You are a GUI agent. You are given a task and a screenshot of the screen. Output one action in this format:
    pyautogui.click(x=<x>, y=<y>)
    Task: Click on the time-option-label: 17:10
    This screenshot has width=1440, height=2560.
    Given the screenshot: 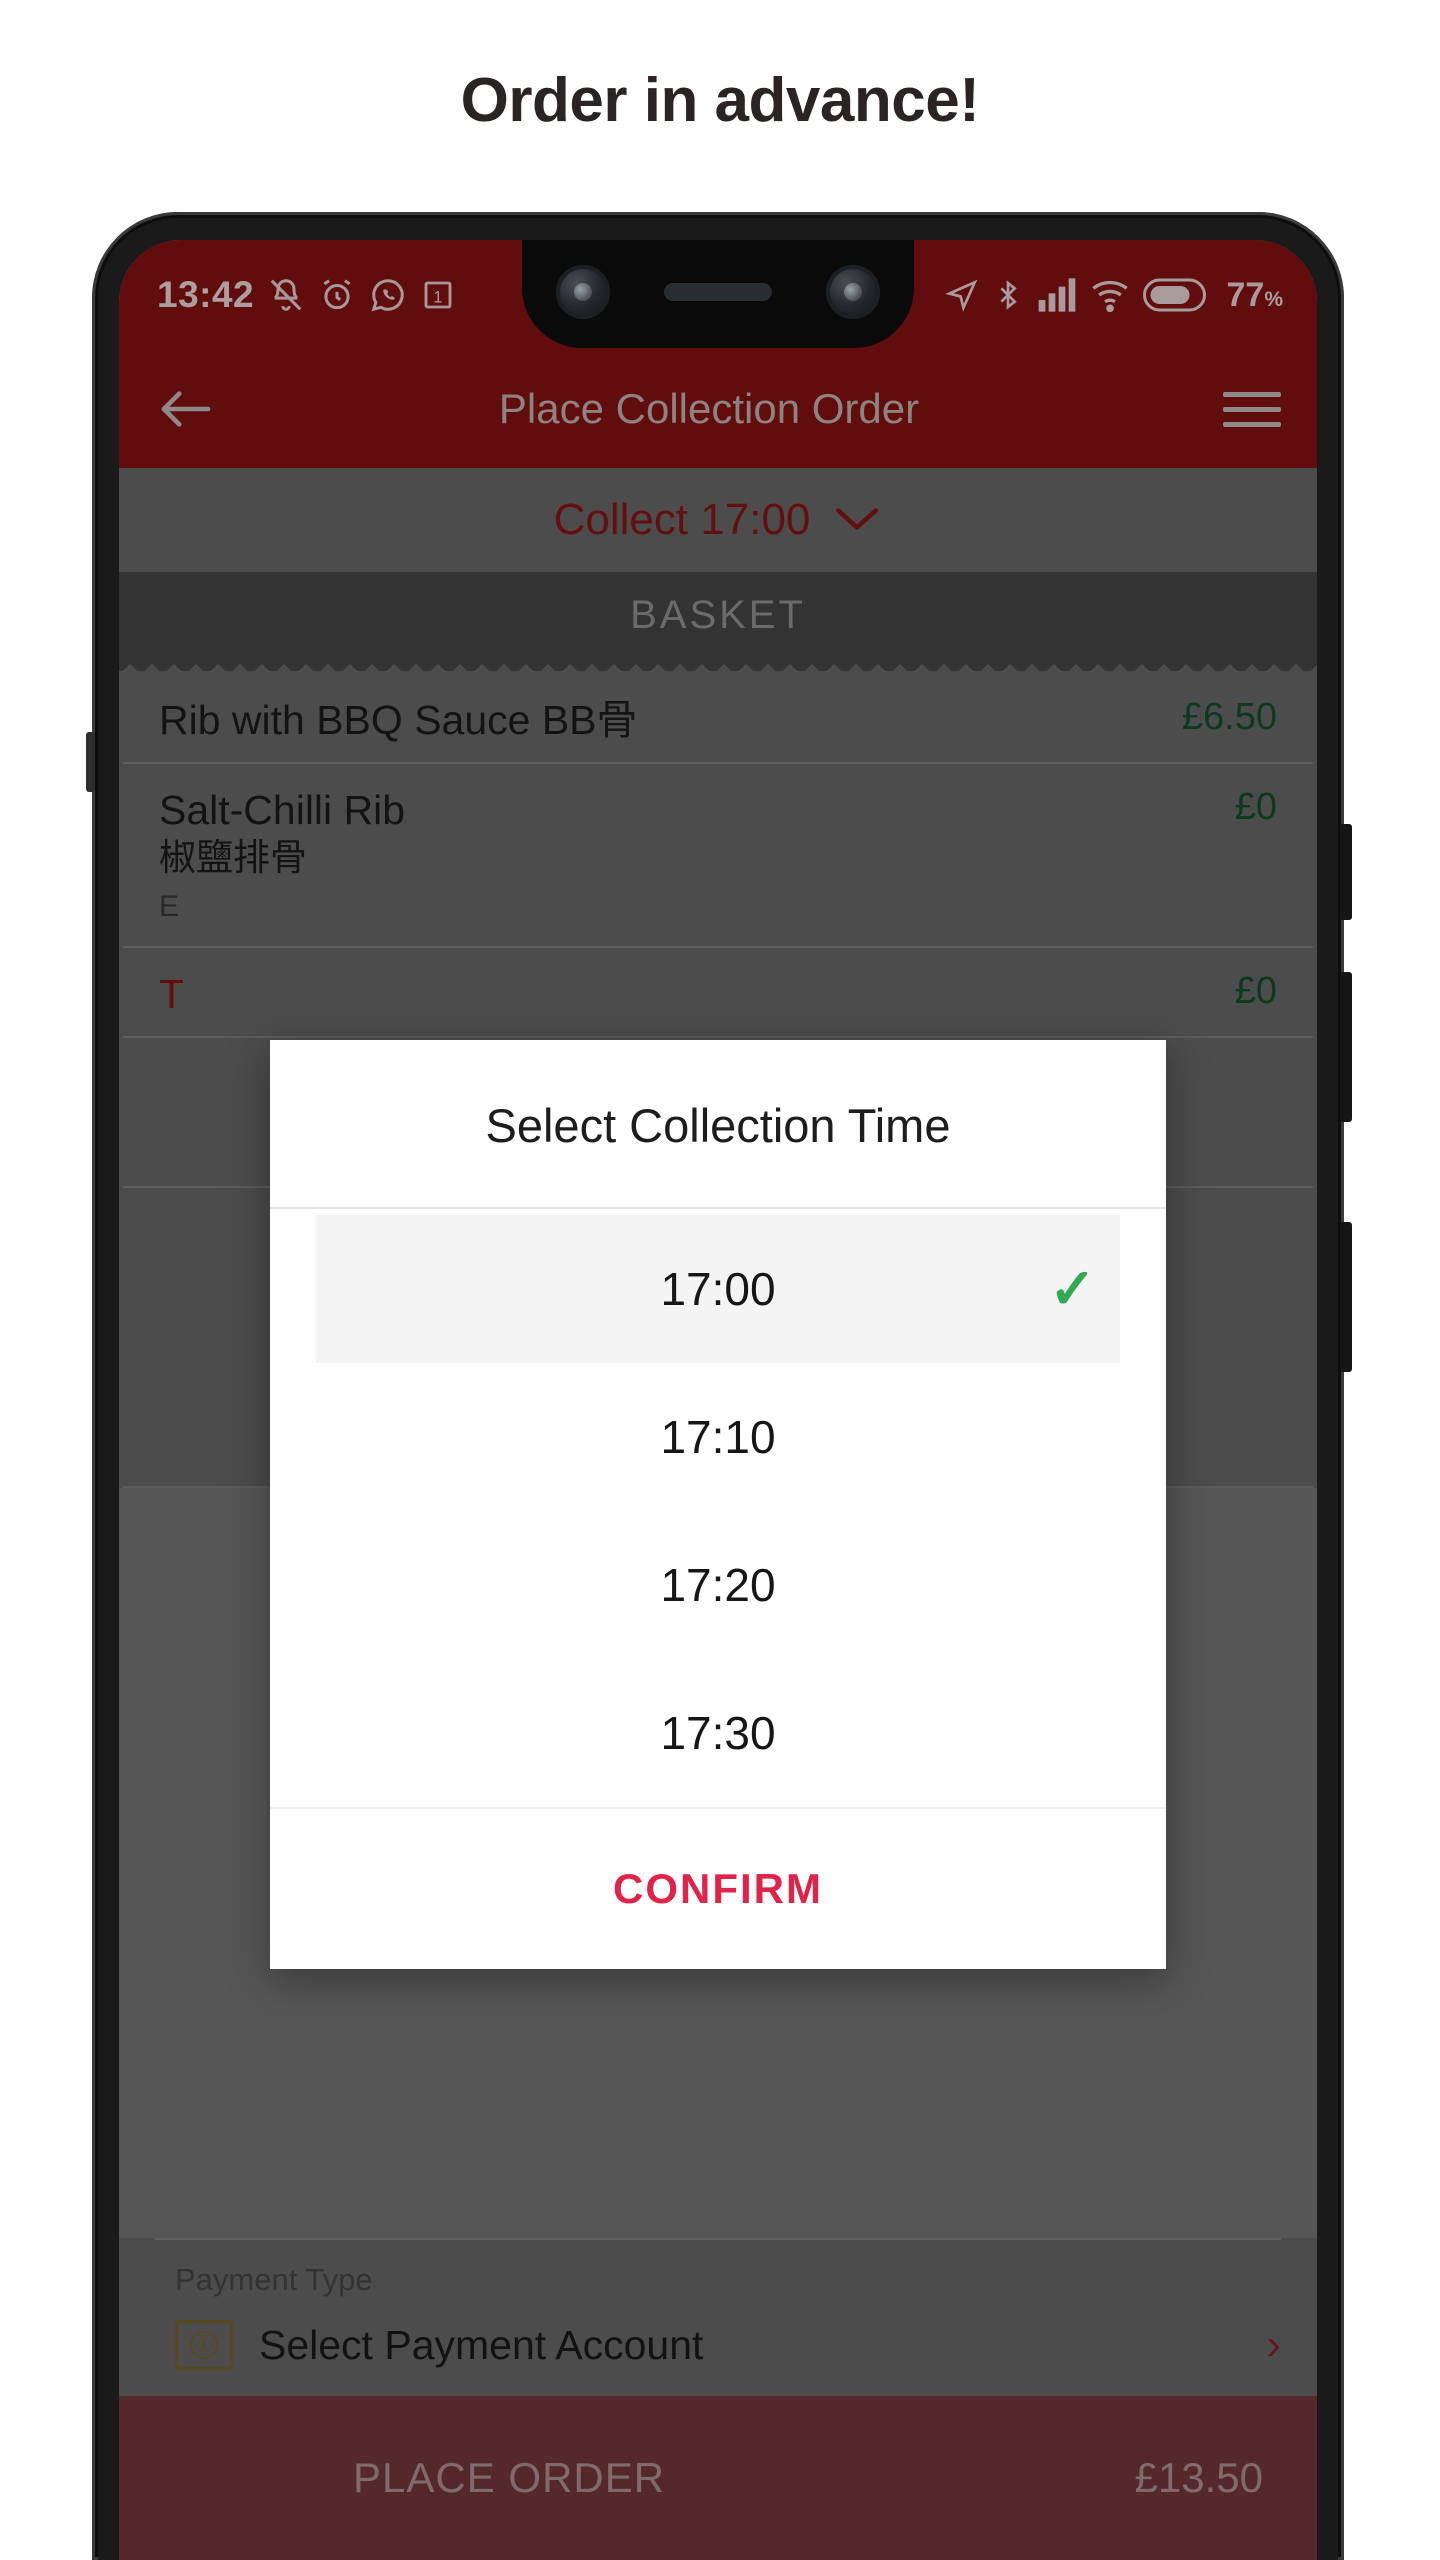 What is the action you would take?
    pyautogui.click(x=718, y=1437)
    